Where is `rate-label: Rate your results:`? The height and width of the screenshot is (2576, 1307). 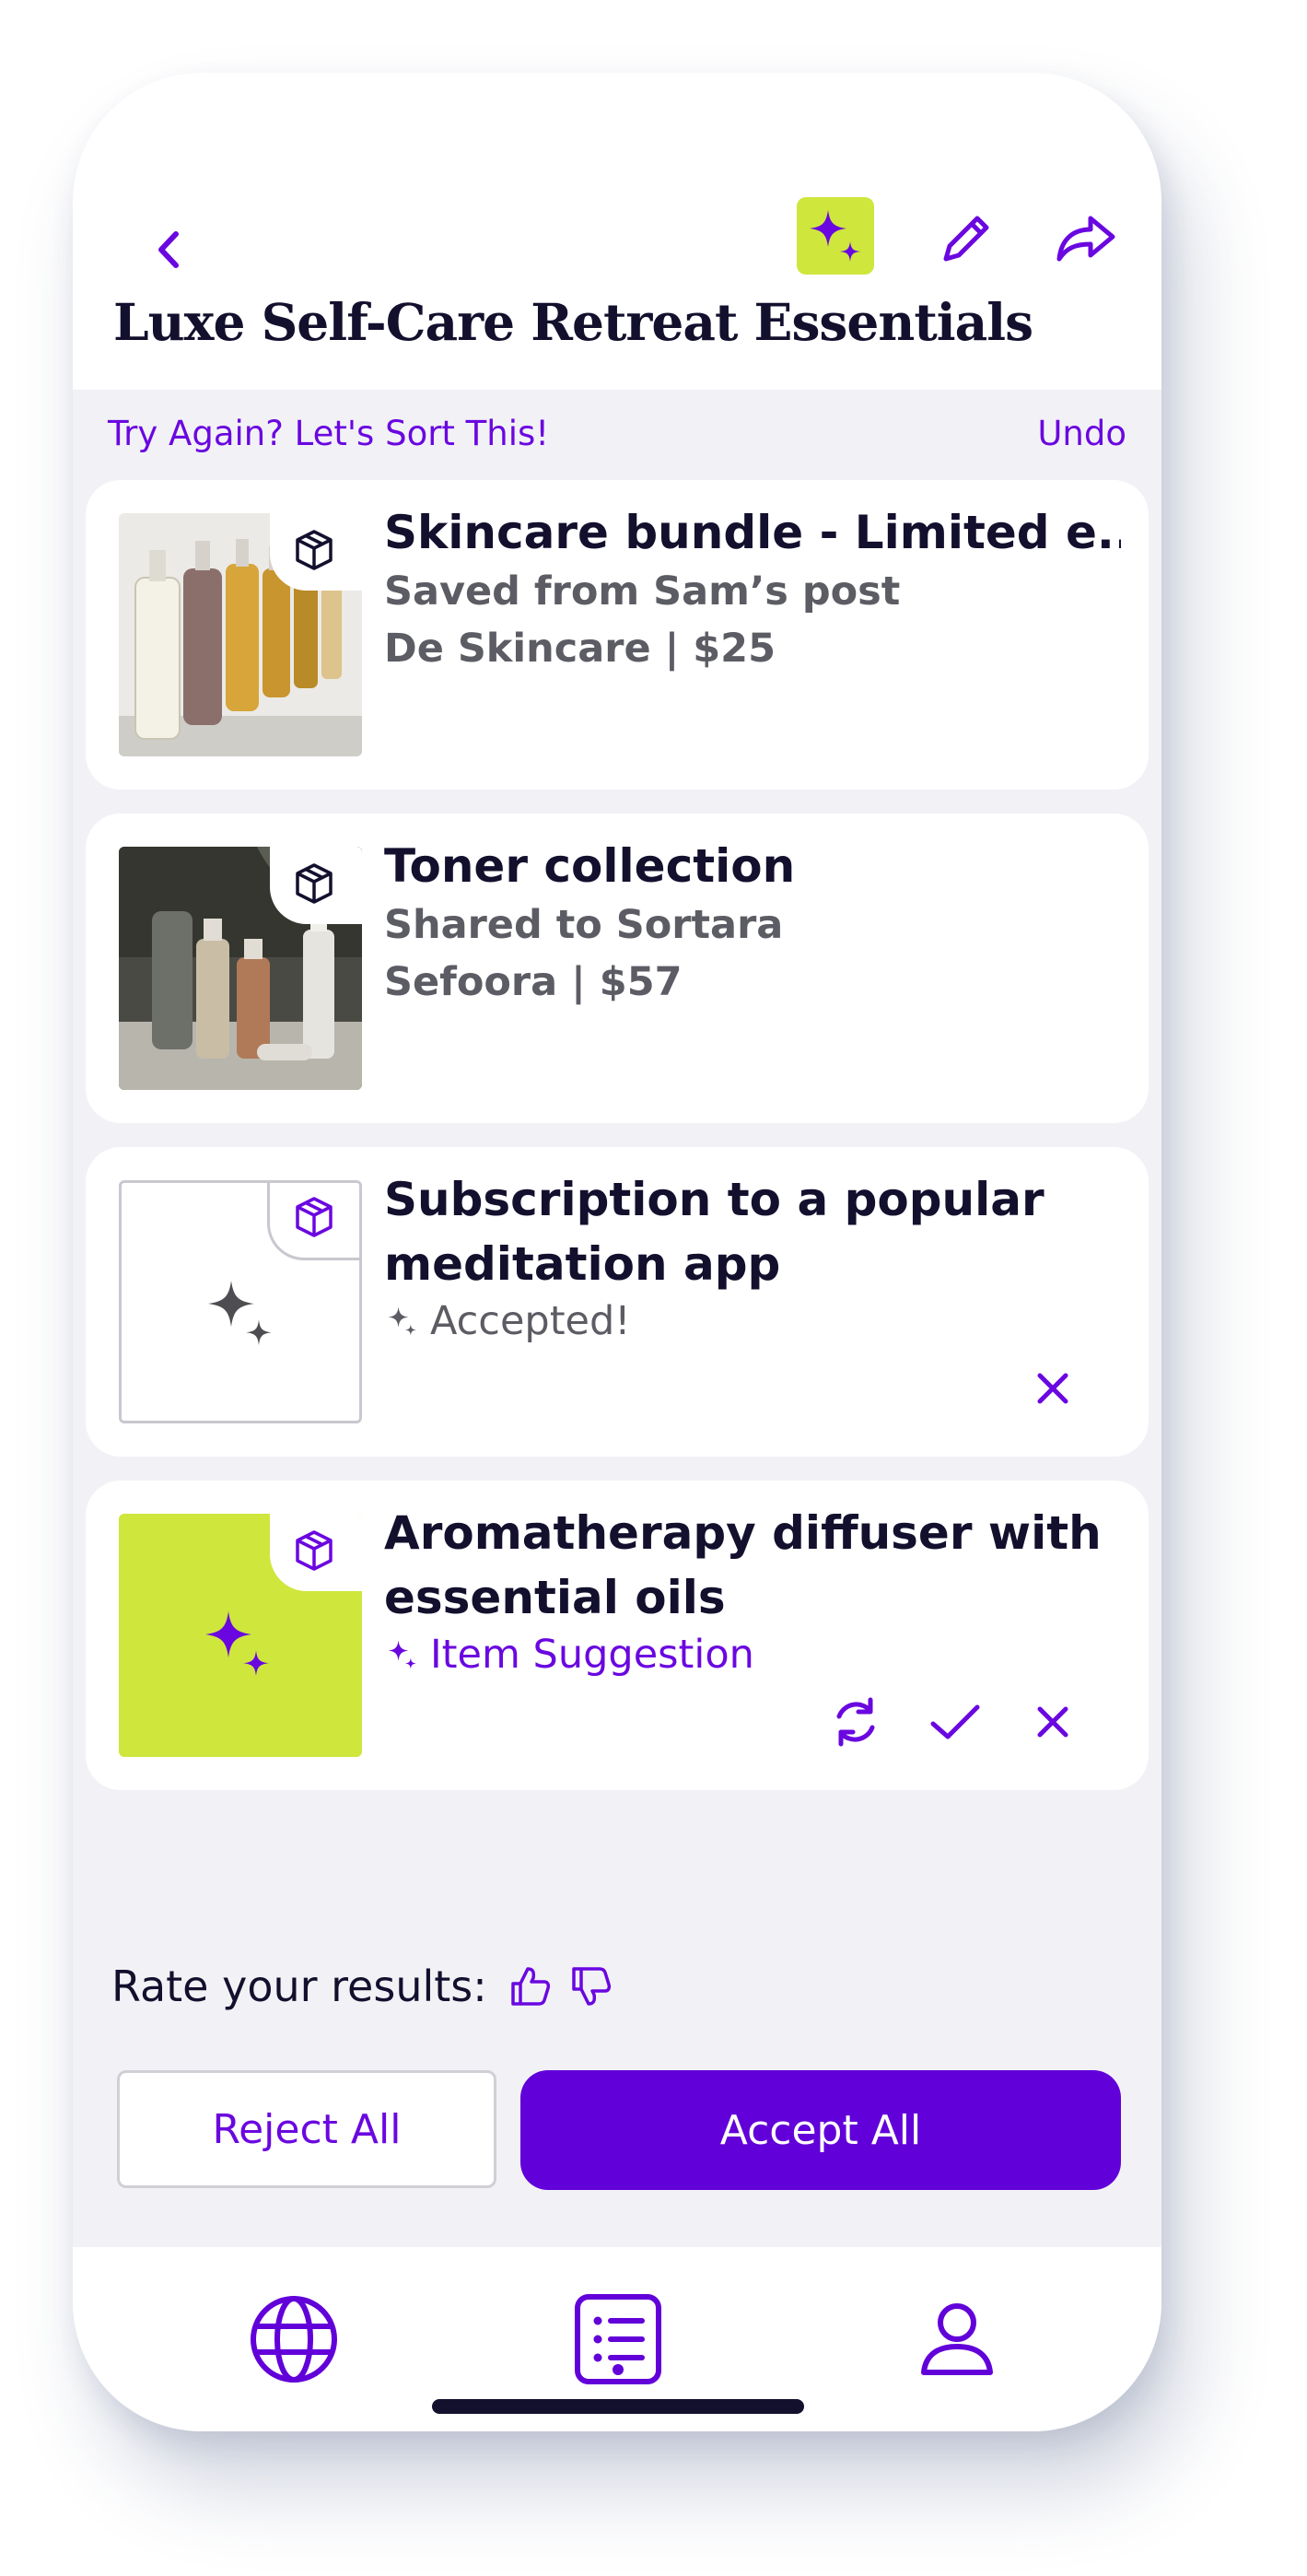
rate-label: Rate your results: is located at coordinates (299, 1986).